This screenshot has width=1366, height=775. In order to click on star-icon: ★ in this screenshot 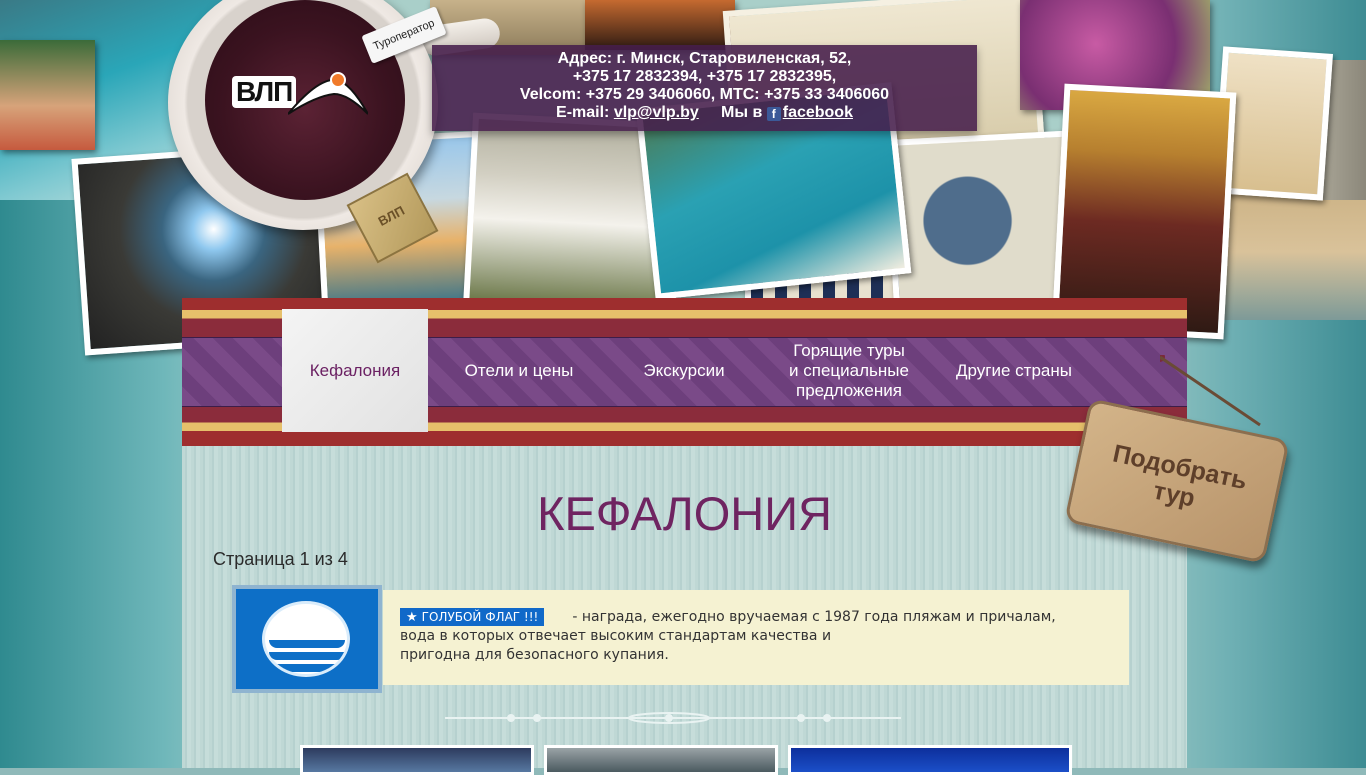, I will do `click(412, 617)`.